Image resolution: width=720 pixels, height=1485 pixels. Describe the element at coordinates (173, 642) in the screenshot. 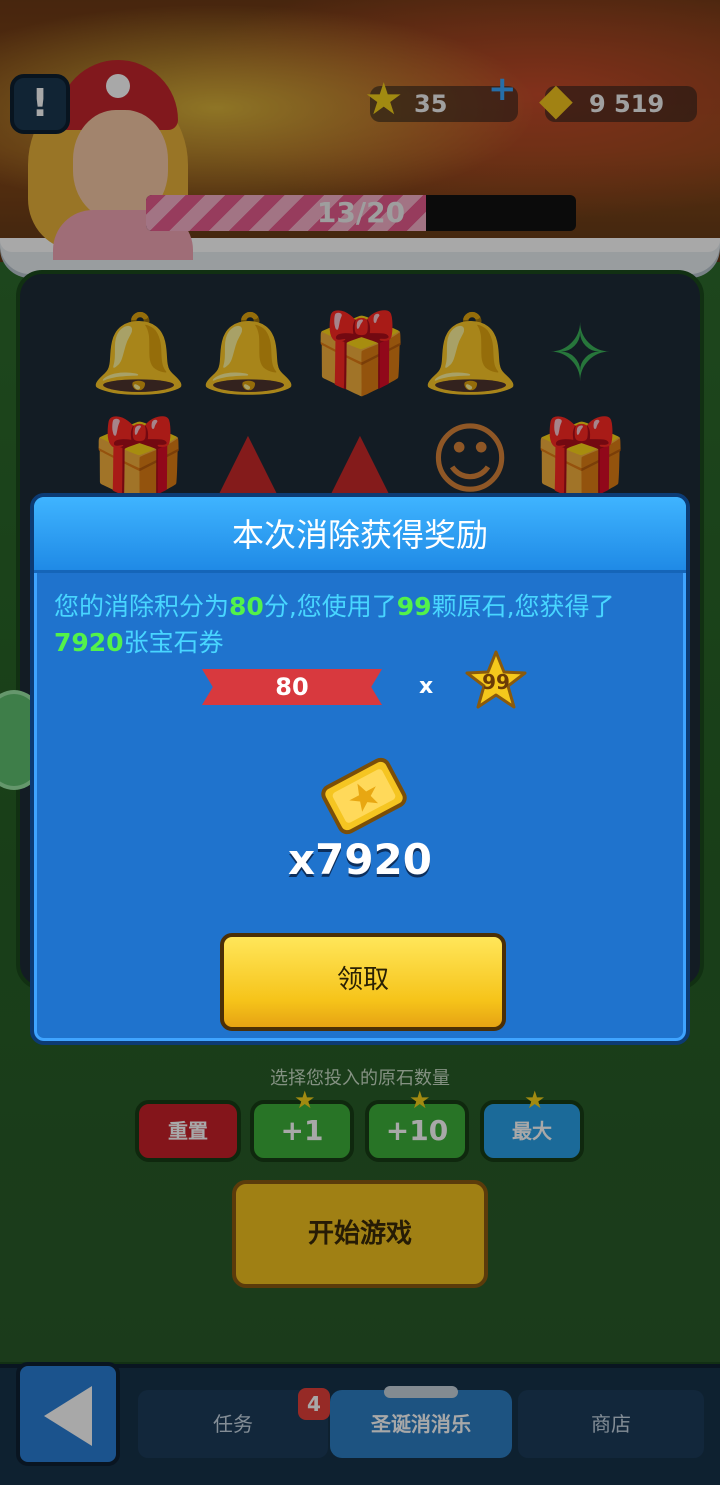

I see `desc-part: 张宝石券` at that location.